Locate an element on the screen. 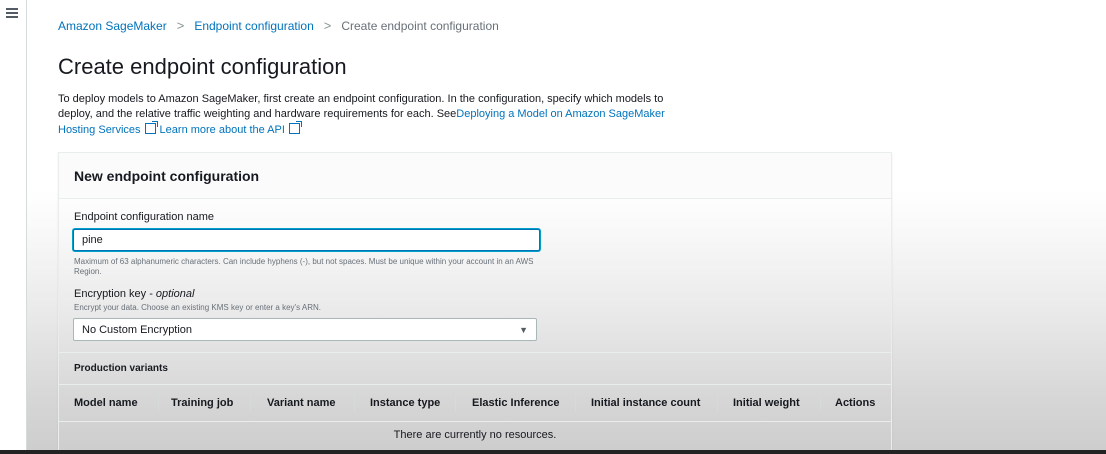  encryption-key-selected-value: No Custom Encryption is located at coordinates (137, 329).